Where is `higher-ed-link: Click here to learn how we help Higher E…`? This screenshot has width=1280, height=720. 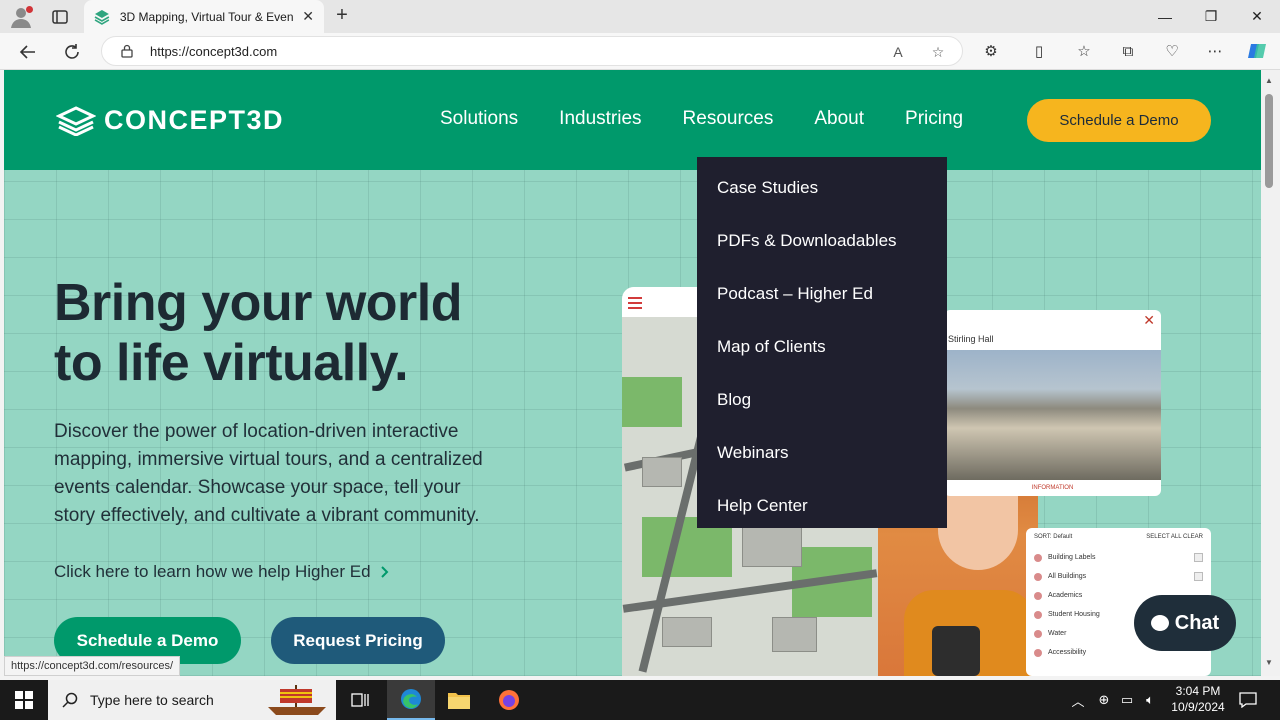 higher-ed-link: Click here to learn how we help Higher E… is located at coordinates (221, 572).